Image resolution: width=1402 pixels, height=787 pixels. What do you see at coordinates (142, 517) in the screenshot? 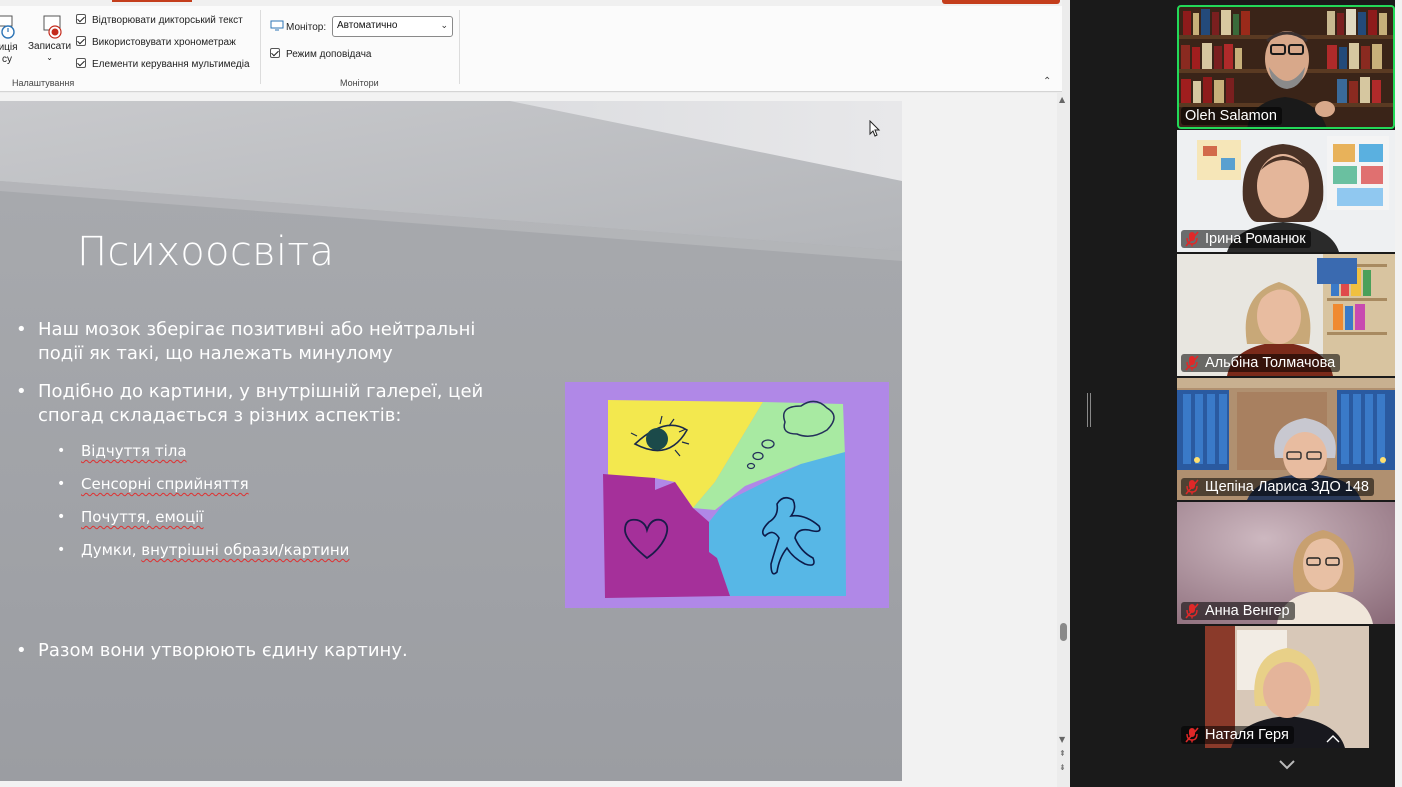
I see `subbullet-3-text: Почуття, емоції` at bounding box center [142, 517].